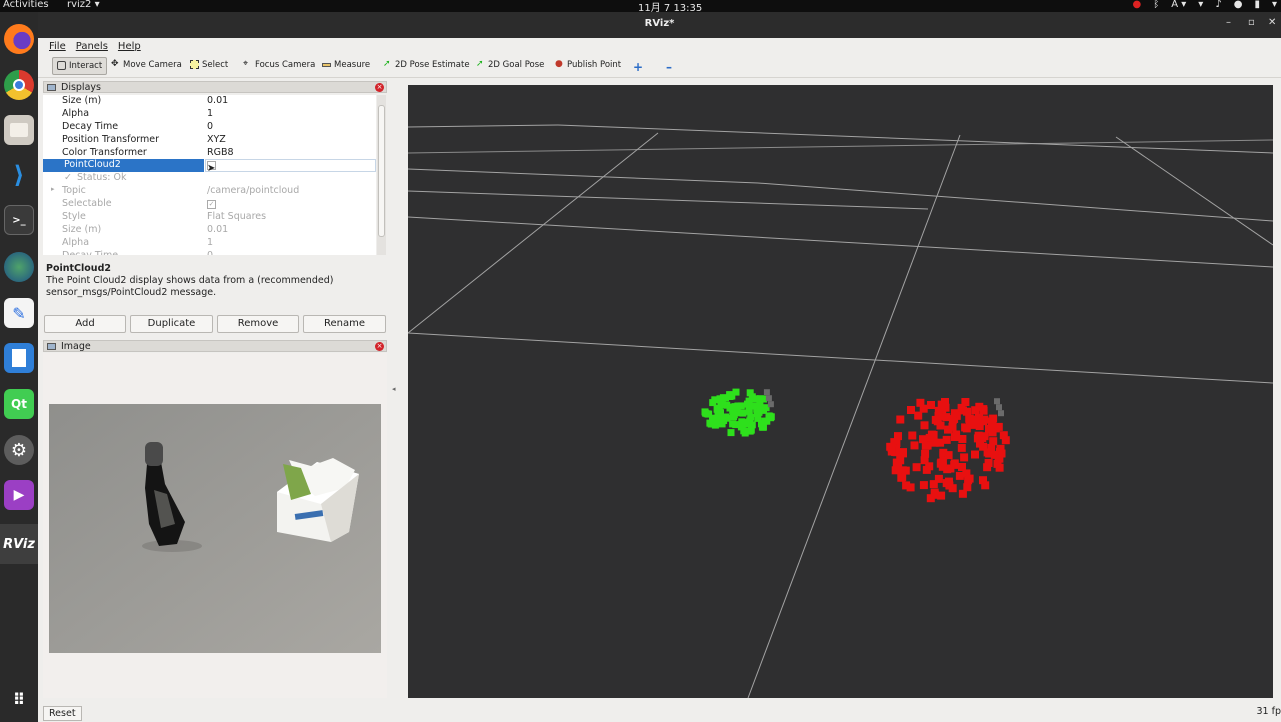  I want to click on files-icon, so click(19, 130).